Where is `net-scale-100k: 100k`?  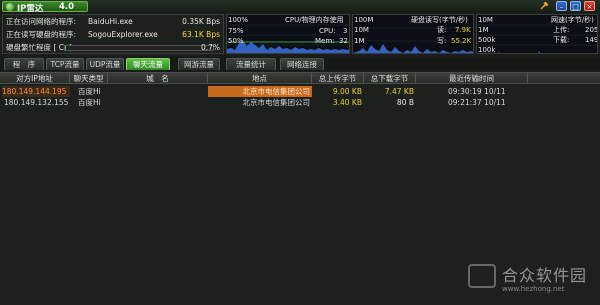 net-scale-100k: 100k is located at coordinates (487, 50).